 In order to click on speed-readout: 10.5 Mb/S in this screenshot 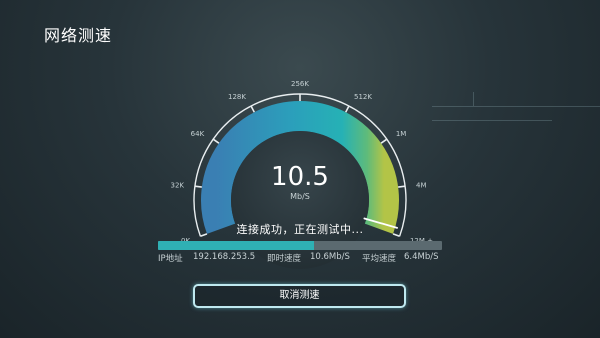, I will do `click(300, 181)`.